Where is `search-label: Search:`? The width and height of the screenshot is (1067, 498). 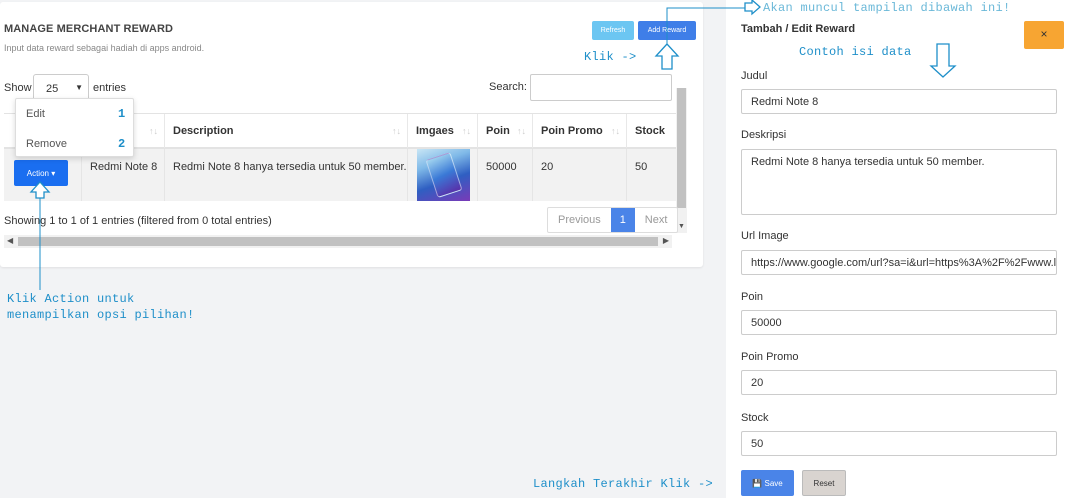 search-label: Search: is located at coordinates (508, 87).